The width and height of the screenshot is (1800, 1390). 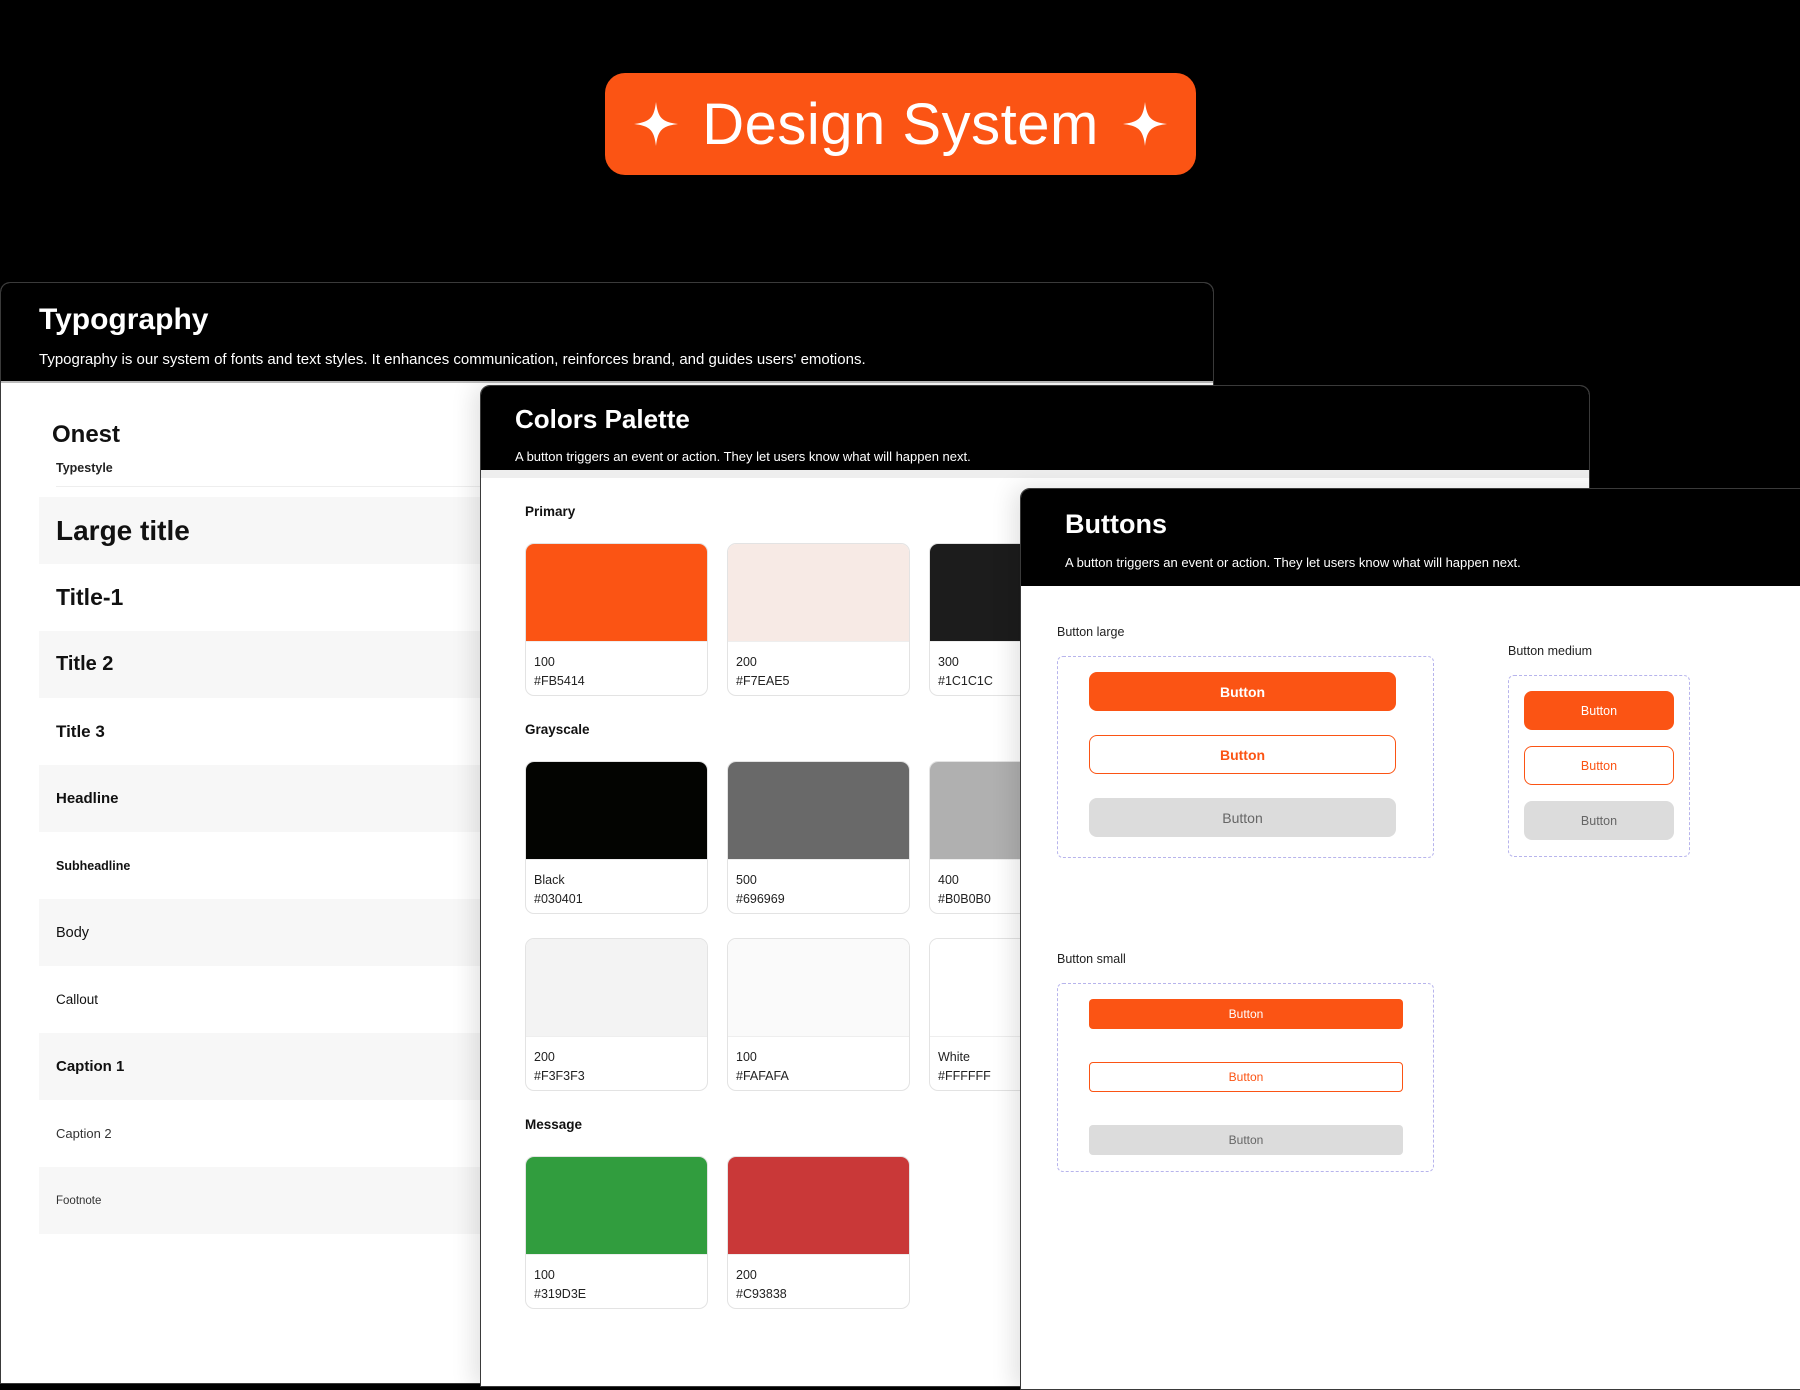 What do you see at coordinates (763, 681) in the screenshot?
I see `swatch-hex: #F7EAE5` at bounding box center [763, 681].